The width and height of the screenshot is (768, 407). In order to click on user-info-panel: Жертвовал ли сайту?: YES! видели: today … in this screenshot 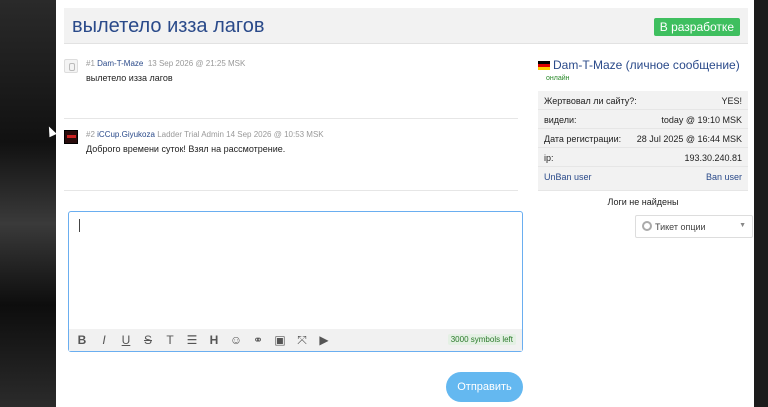, I will do `click(643, 141)`.